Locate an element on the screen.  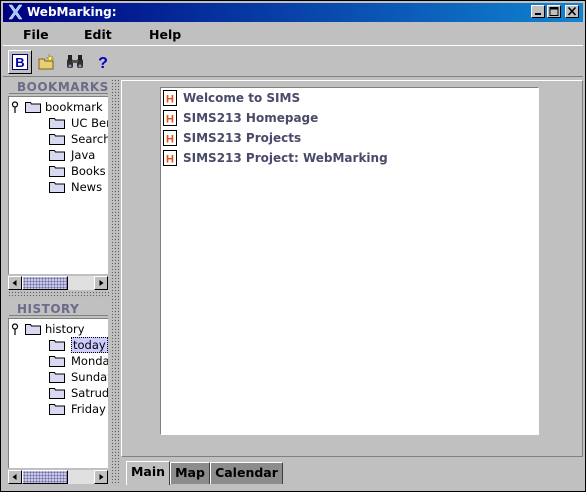
close-icon is located at coordinates (572, 11).